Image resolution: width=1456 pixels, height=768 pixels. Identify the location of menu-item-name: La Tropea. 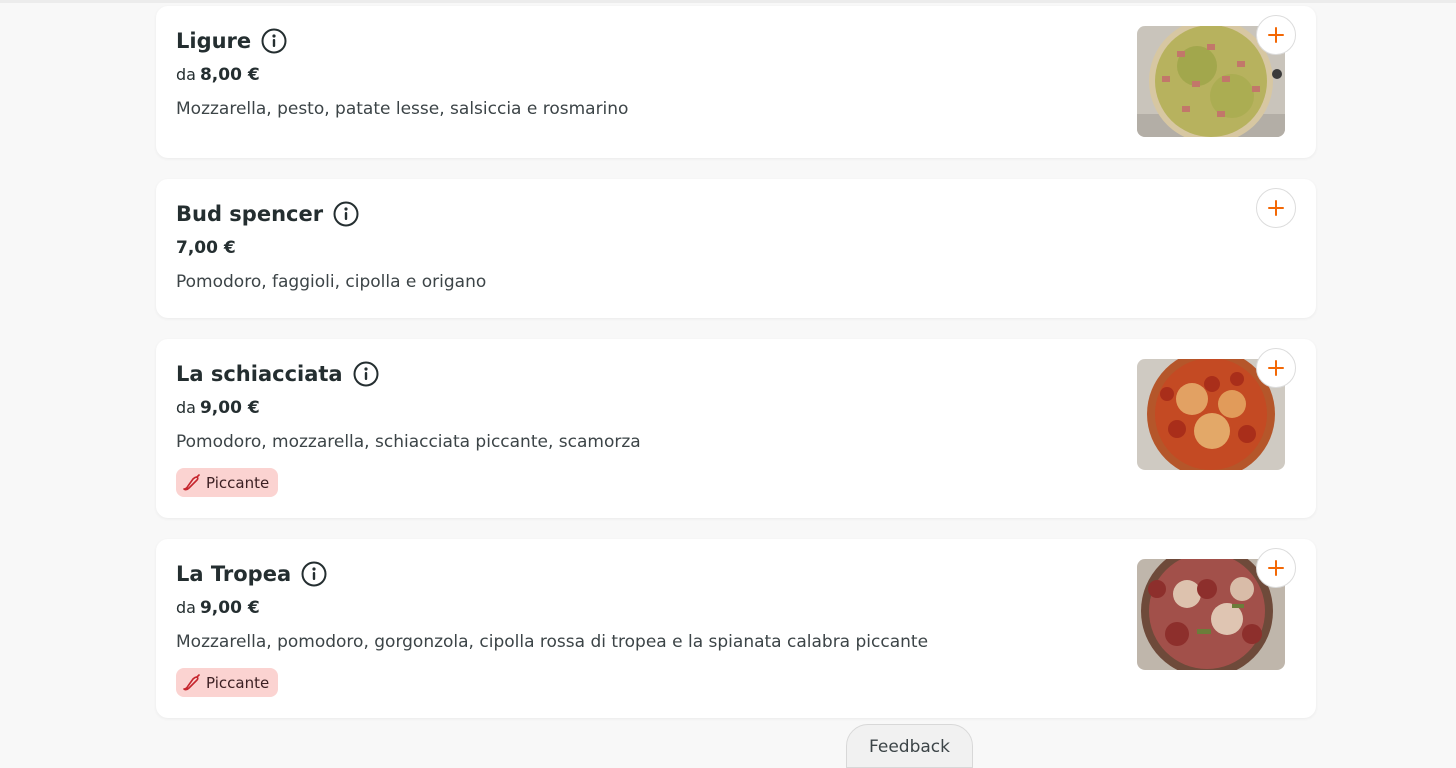
(234, 574).